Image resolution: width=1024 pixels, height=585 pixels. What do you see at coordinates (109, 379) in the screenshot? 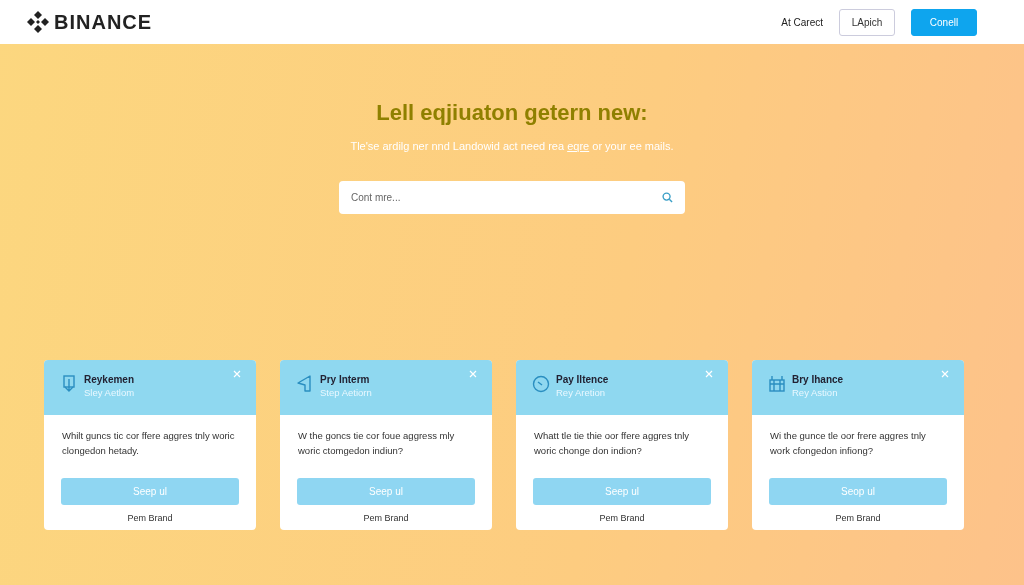
I see `card-title: Reykemen` at bounding box center [109, 379].